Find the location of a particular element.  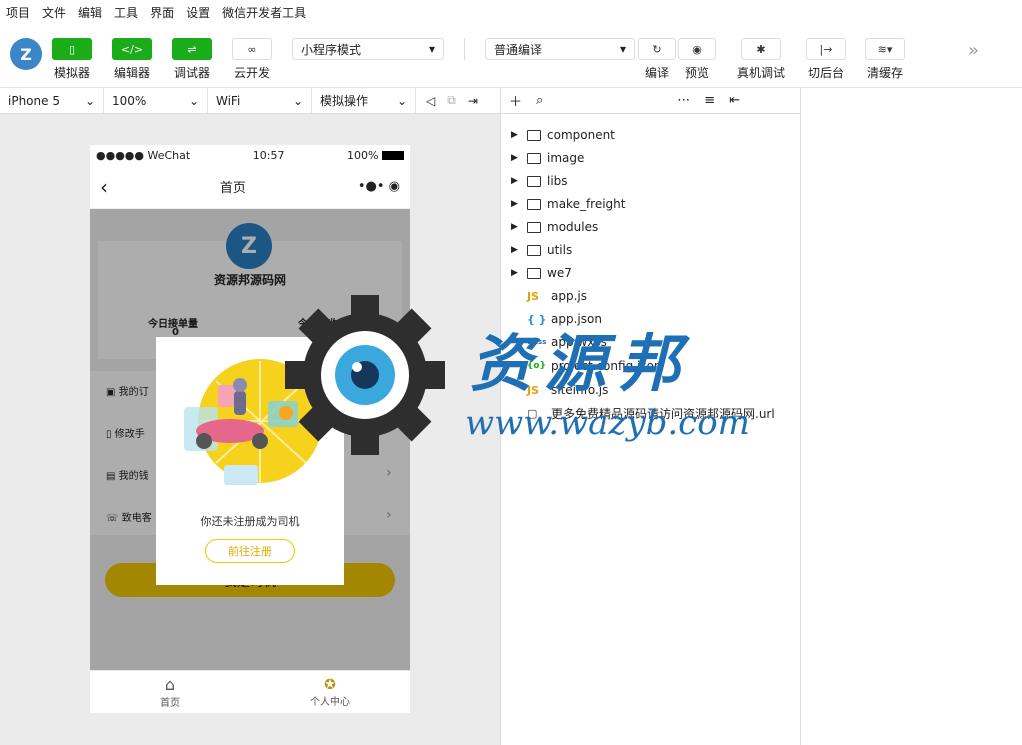

network-select: WiFi ⌄ is located at coordinates (260, 100).